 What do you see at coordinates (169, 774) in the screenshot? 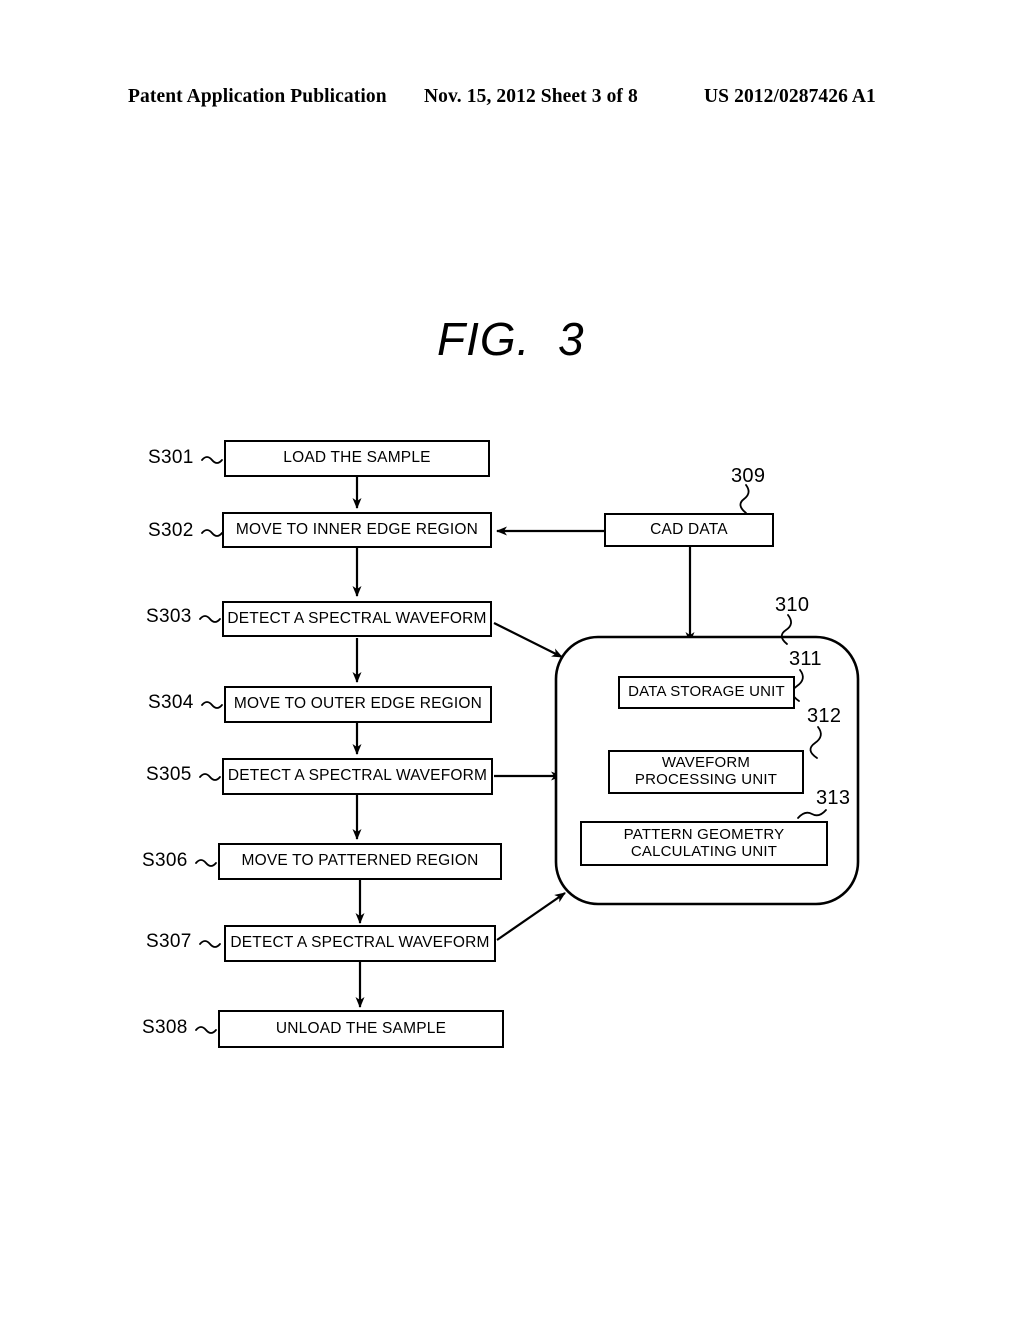
I see `step-label-s305: S305` at bounding box center [169, 774].